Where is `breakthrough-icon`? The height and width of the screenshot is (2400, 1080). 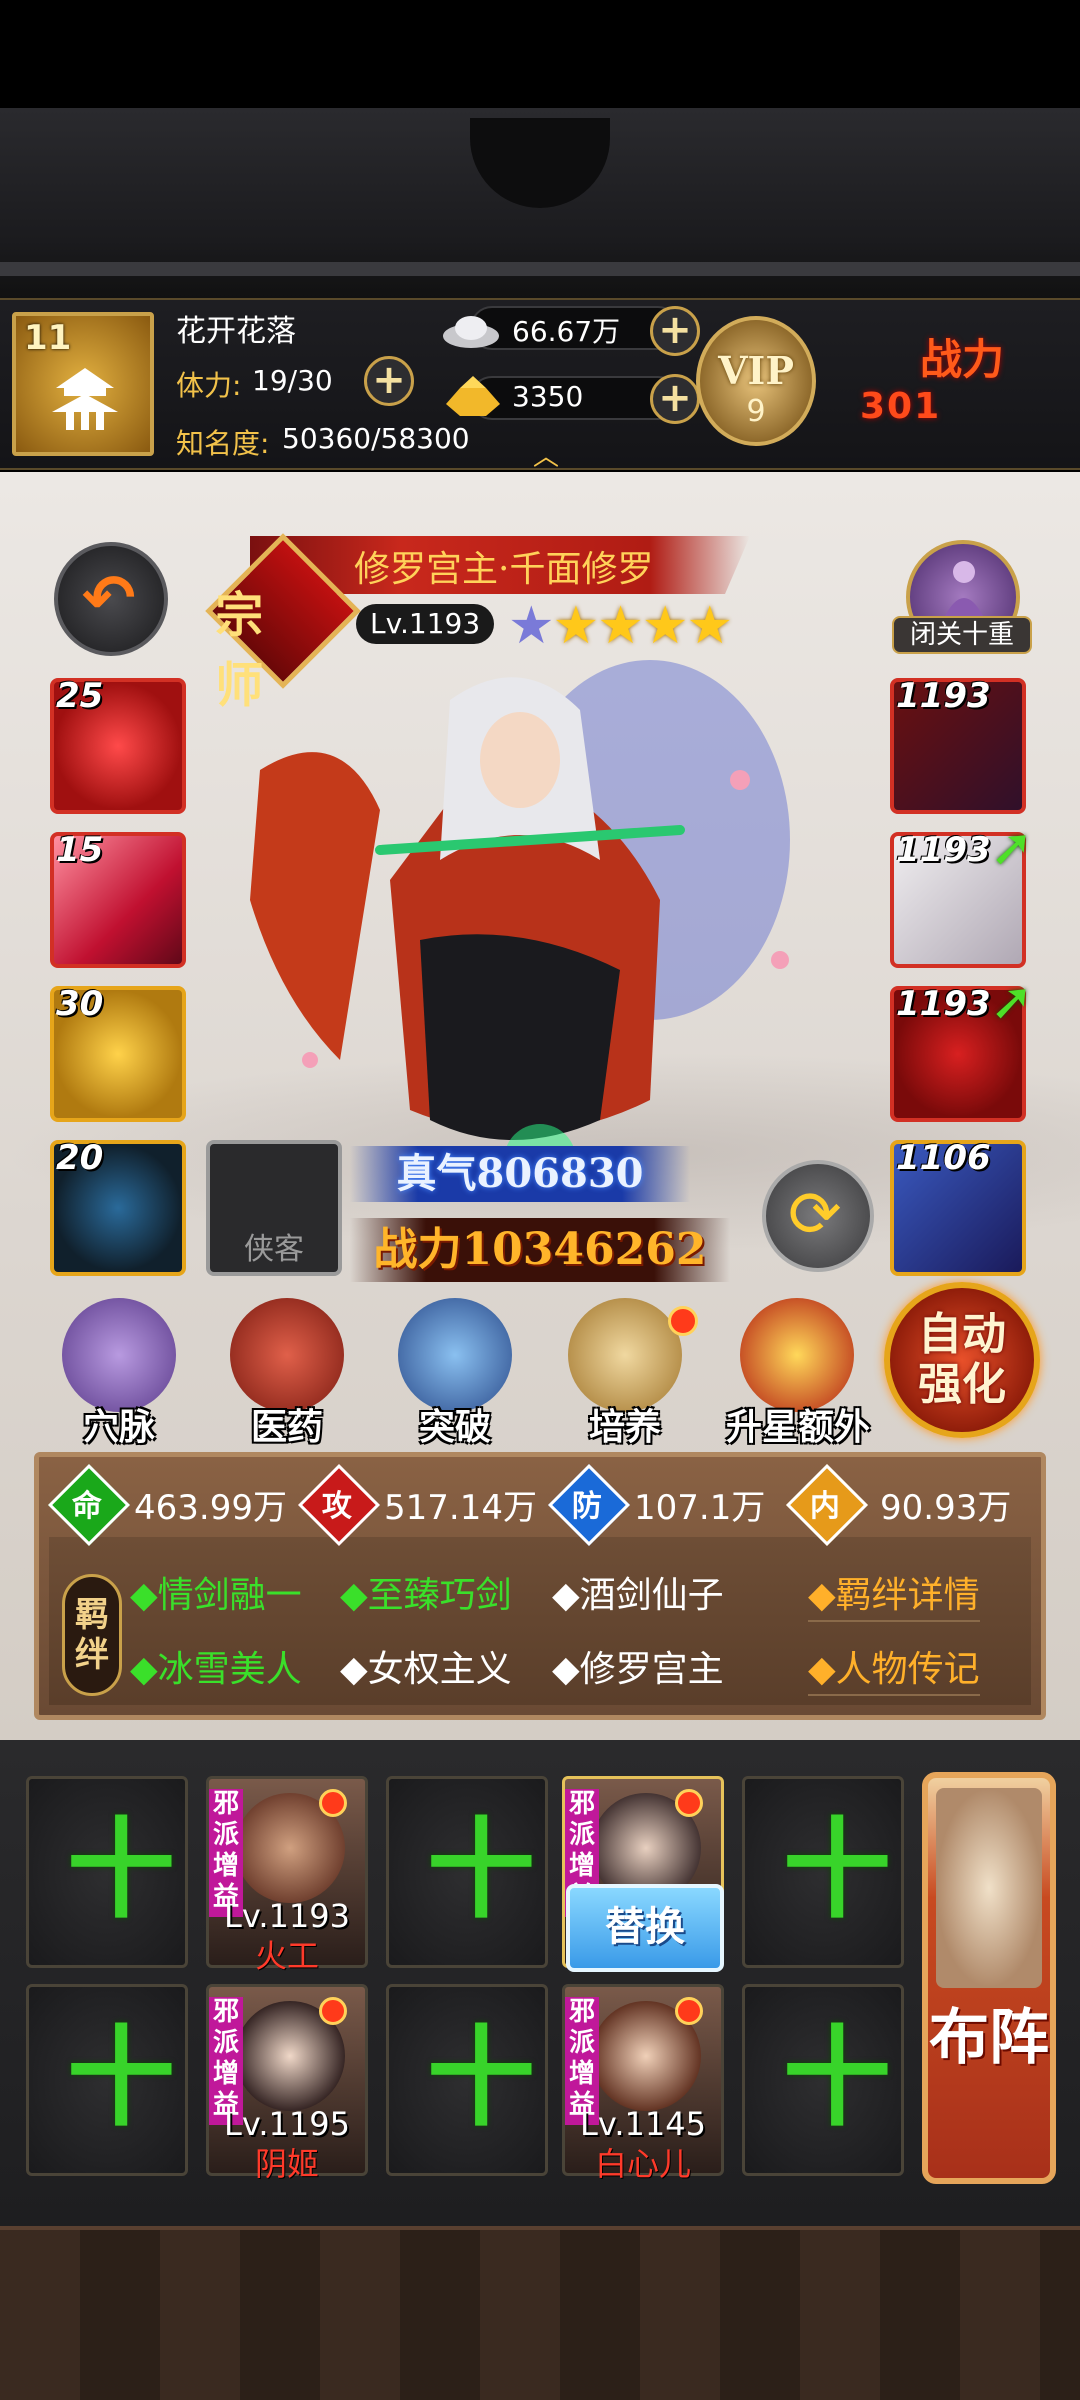
breakthrough-icon is located at coordinates (455, 1355).